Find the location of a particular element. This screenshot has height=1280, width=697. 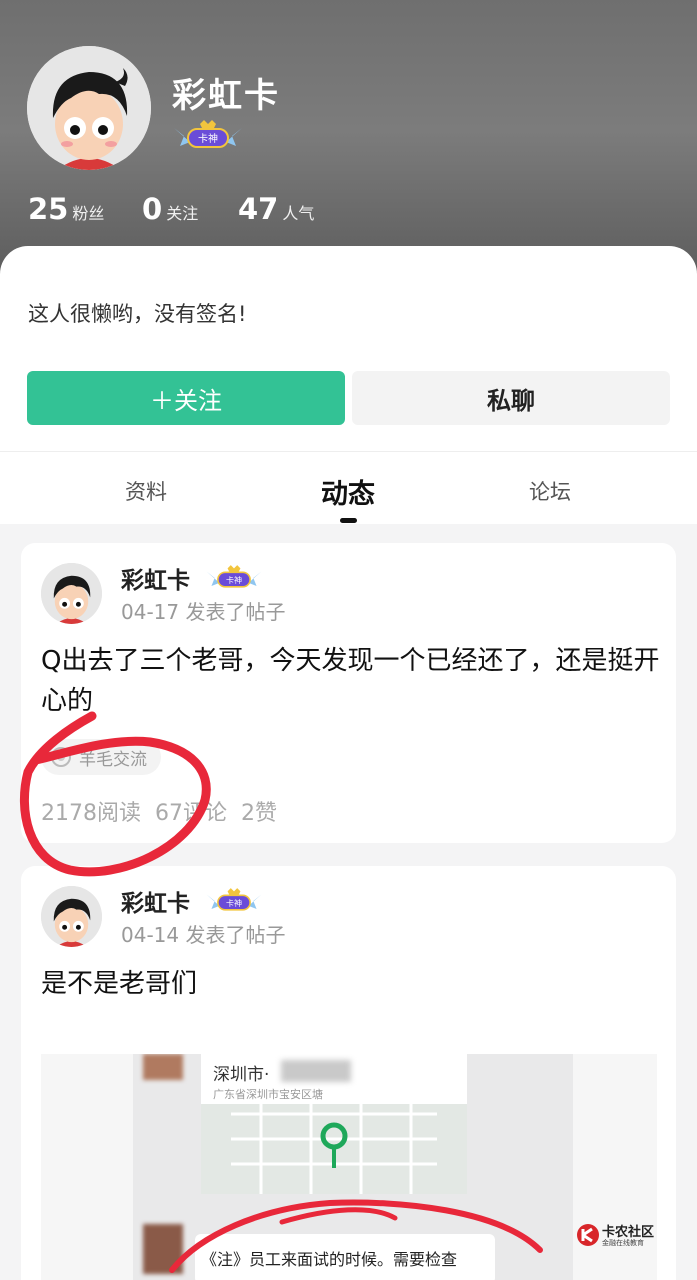

stat-following: 0 关注 is located at coordinates (170, 209).